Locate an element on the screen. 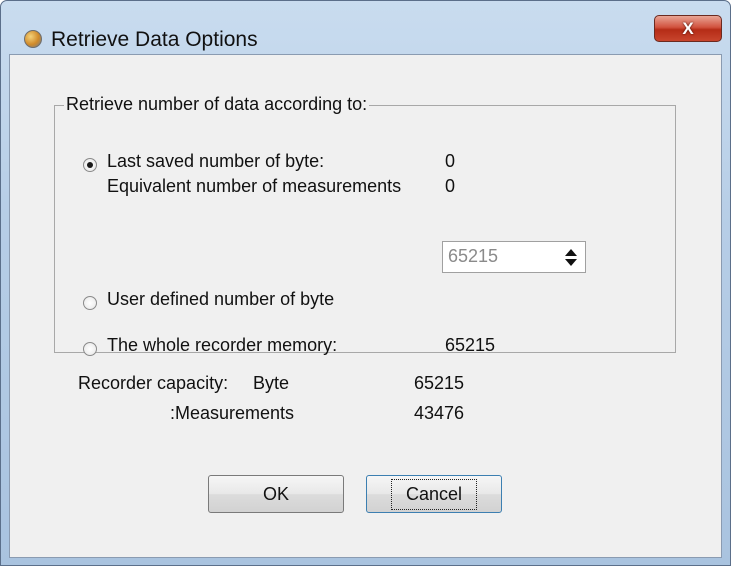  capacity-byte-label: Byte is located at coordinates (271, 383).